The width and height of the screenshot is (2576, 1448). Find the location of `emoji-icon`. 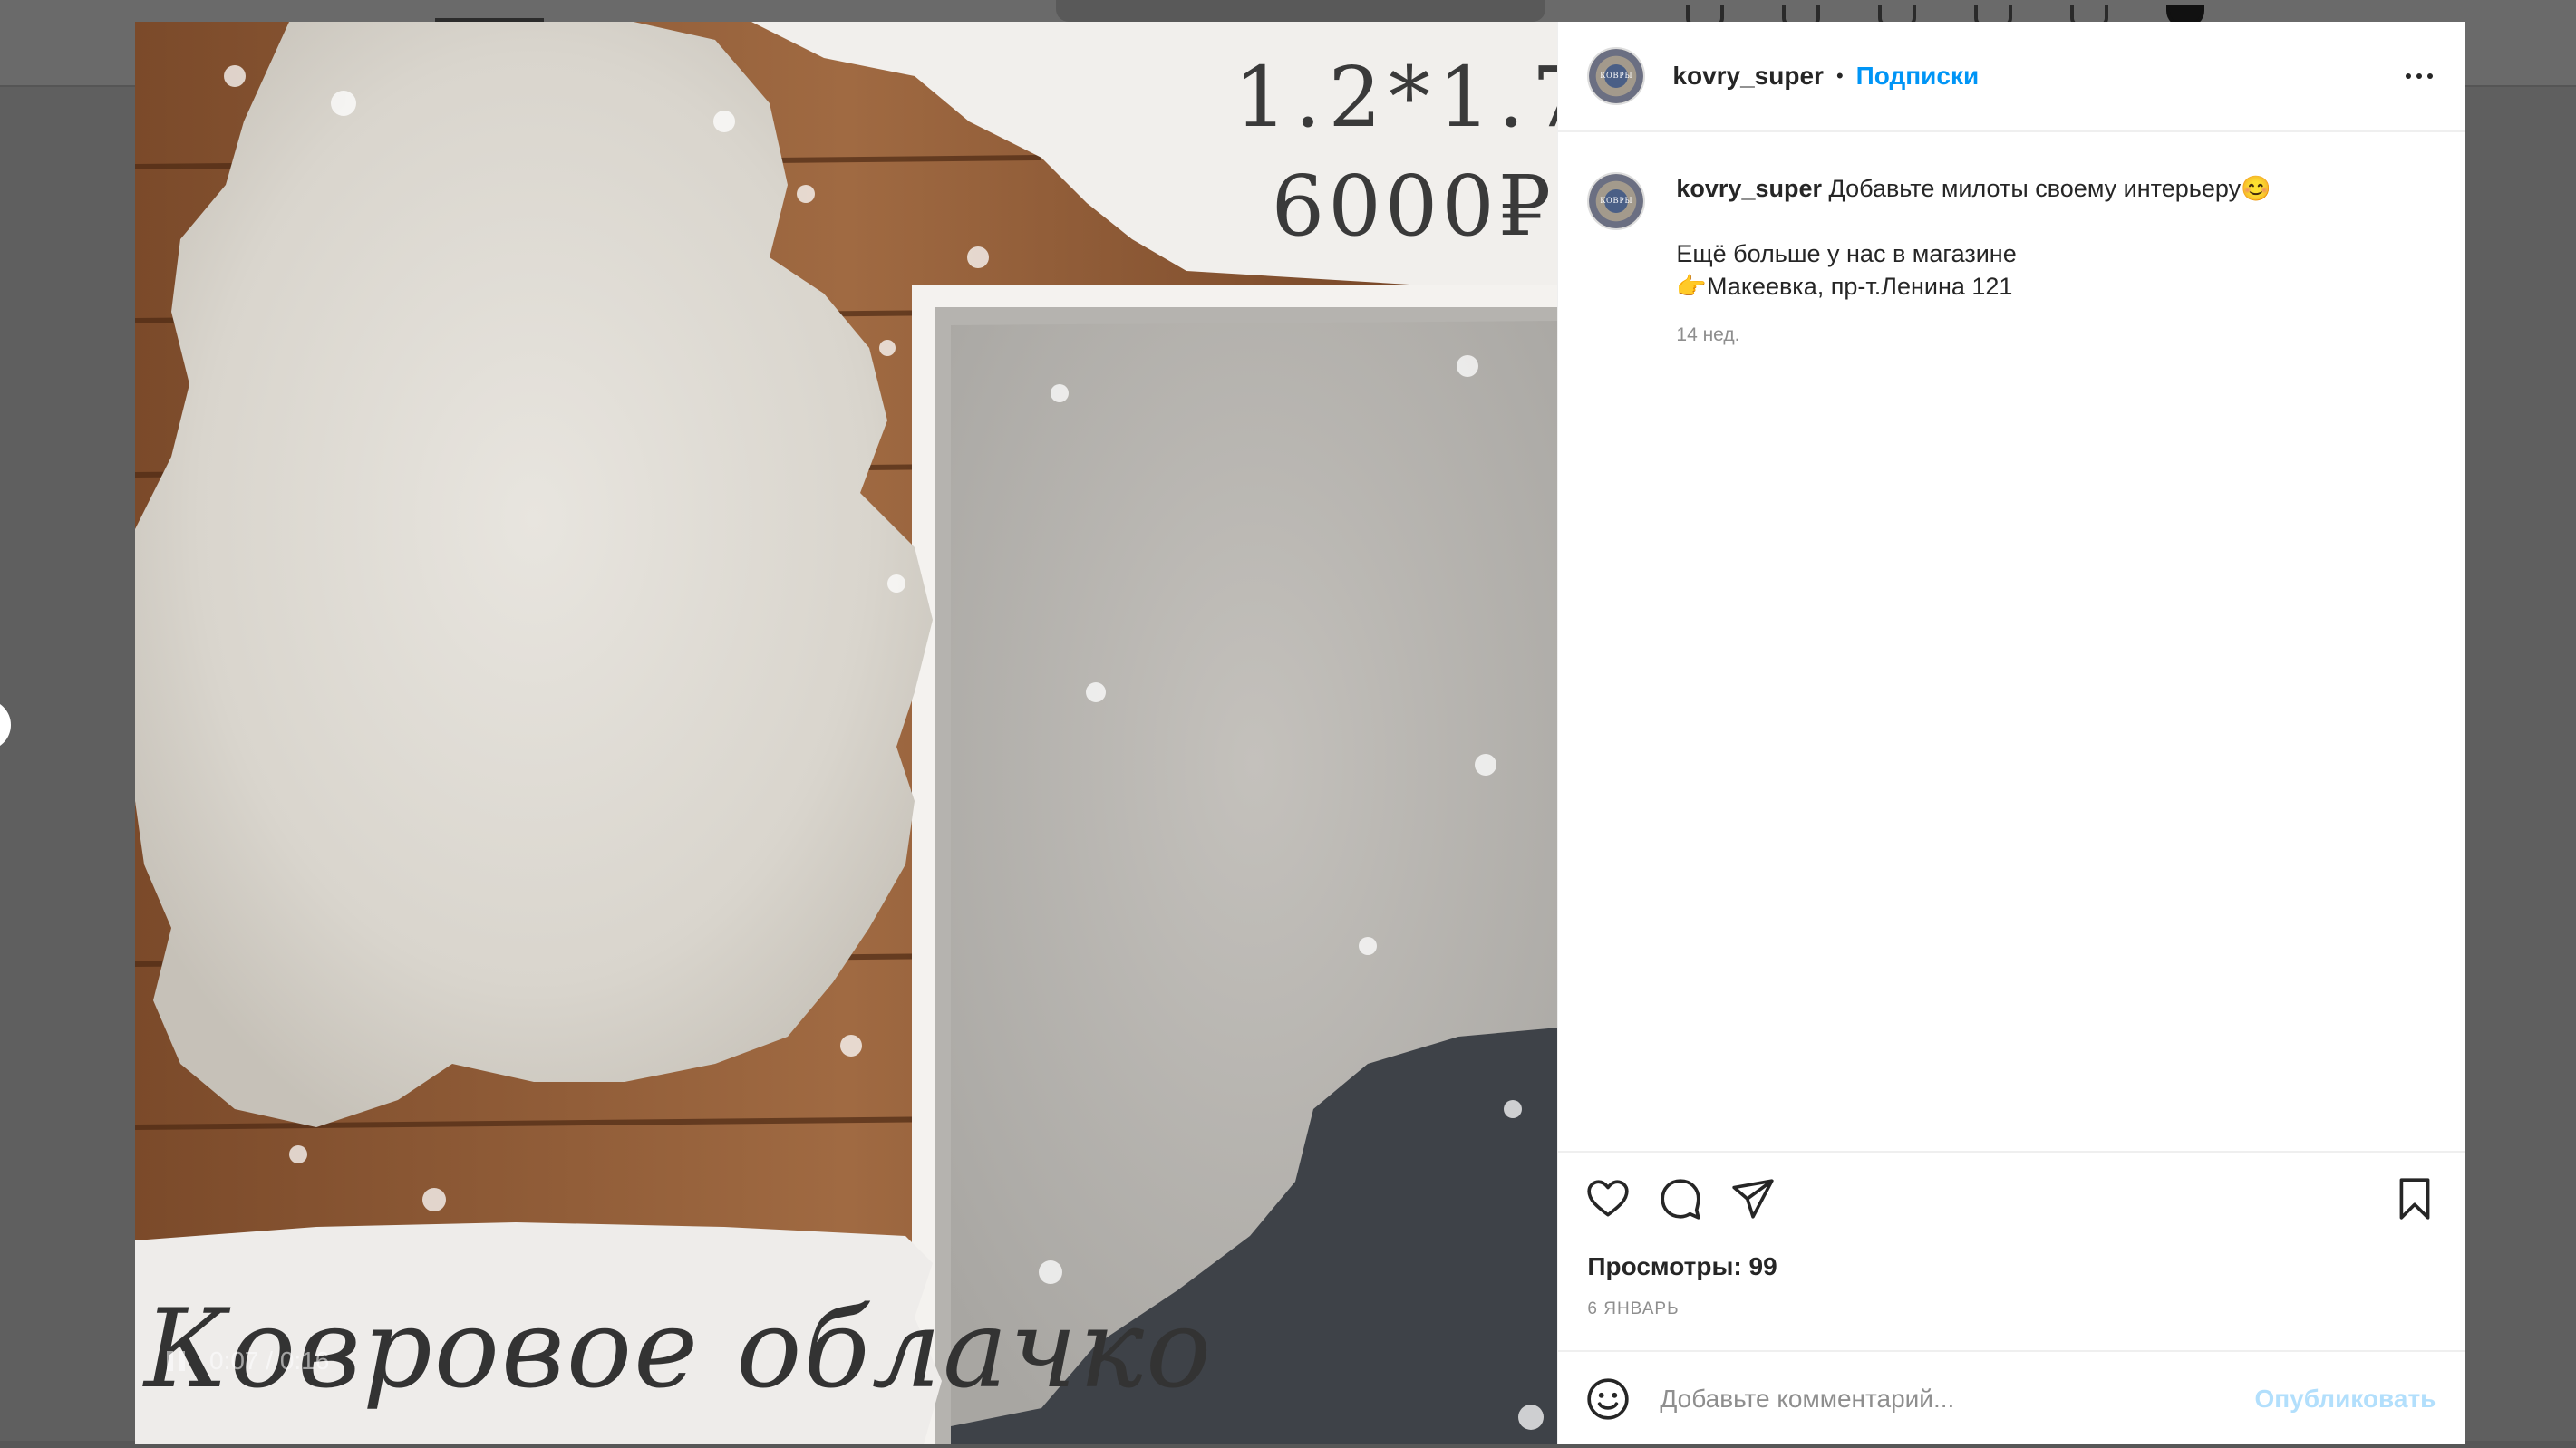

emoji-icon is located at coordinates (1608, 1399).